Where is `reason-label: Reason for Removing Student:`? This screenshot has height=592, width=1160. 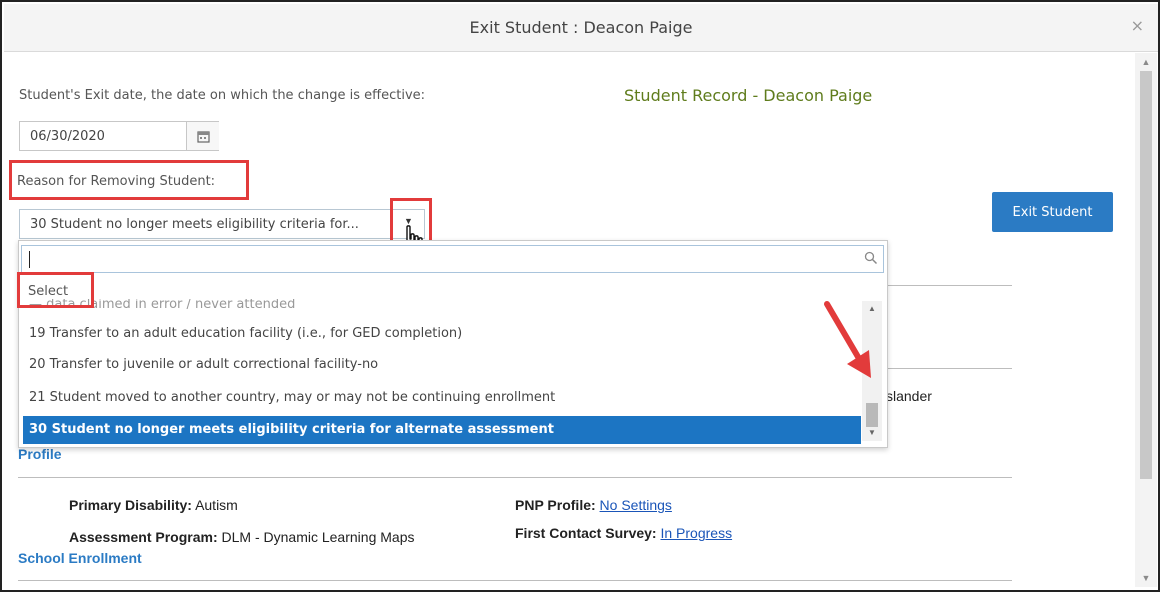
reason-label: Reason for Removing Student: is located at coordinates (116, 181).